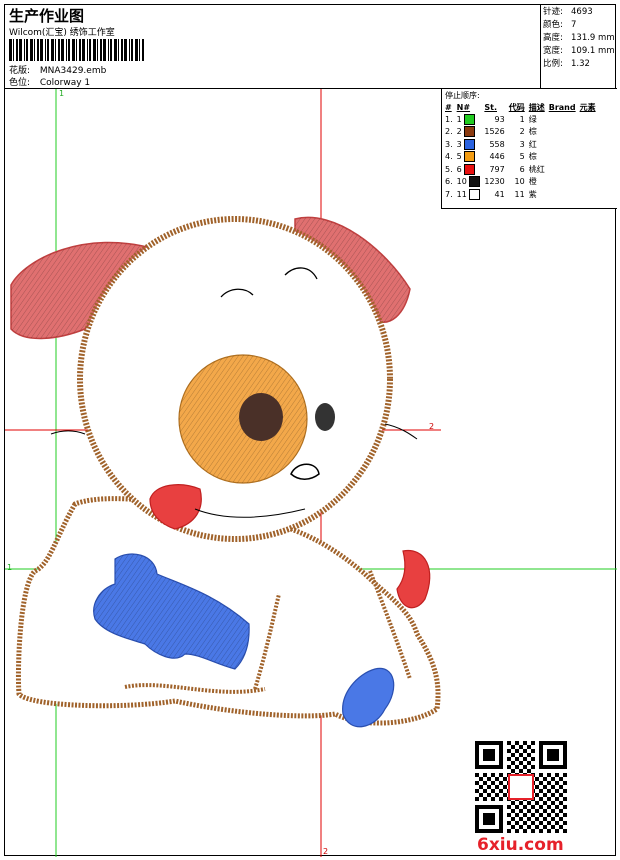 The width and height of the screenshot is (620, 860). I want to click on row-stitches: 93, so click(499, 119).